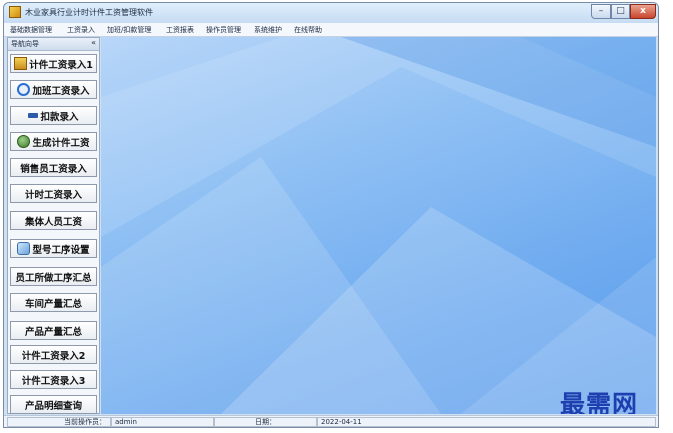  What do you see at coordinates (643, 11) in the screenshot?
I see `close-button: x` at bounding box center [643, 11].